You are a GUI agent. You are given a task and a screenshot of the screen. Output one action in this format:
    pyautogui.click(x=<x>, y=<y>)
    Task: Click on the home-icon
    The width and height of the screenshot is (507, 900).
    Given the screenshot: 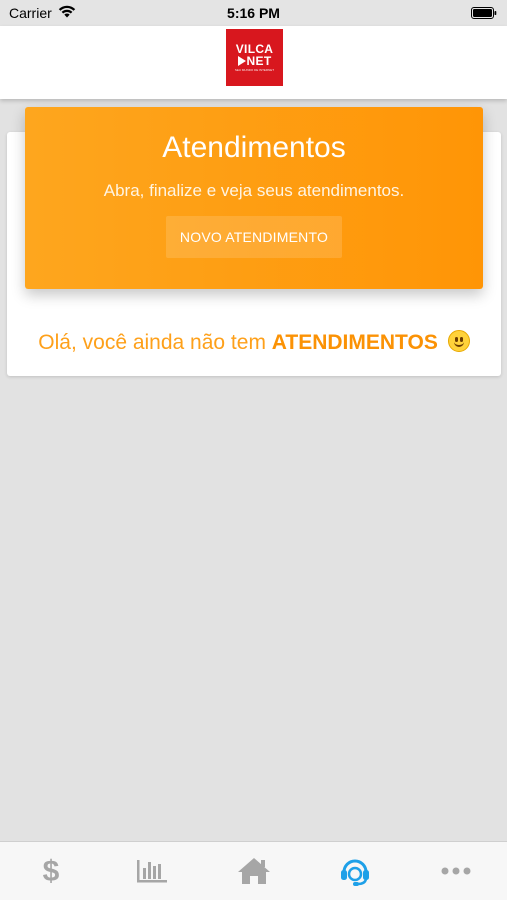 What is the action you would take?
    pyautogui.click(x=254, y=871)
    